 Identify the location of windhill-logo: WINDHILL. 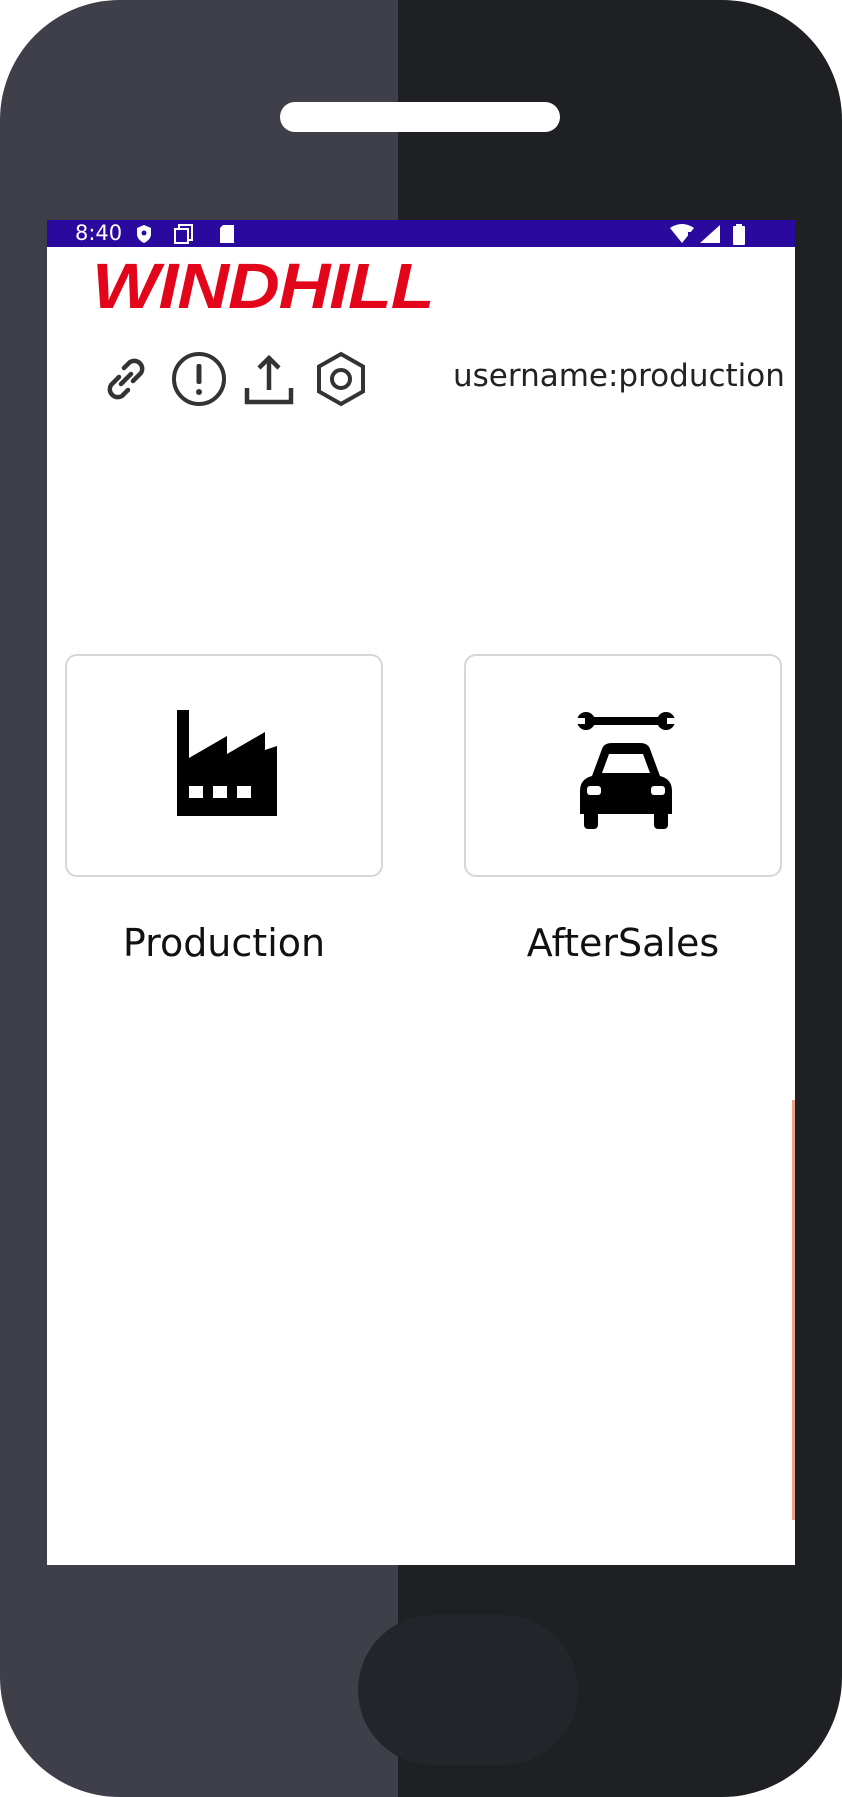
(263, 286).